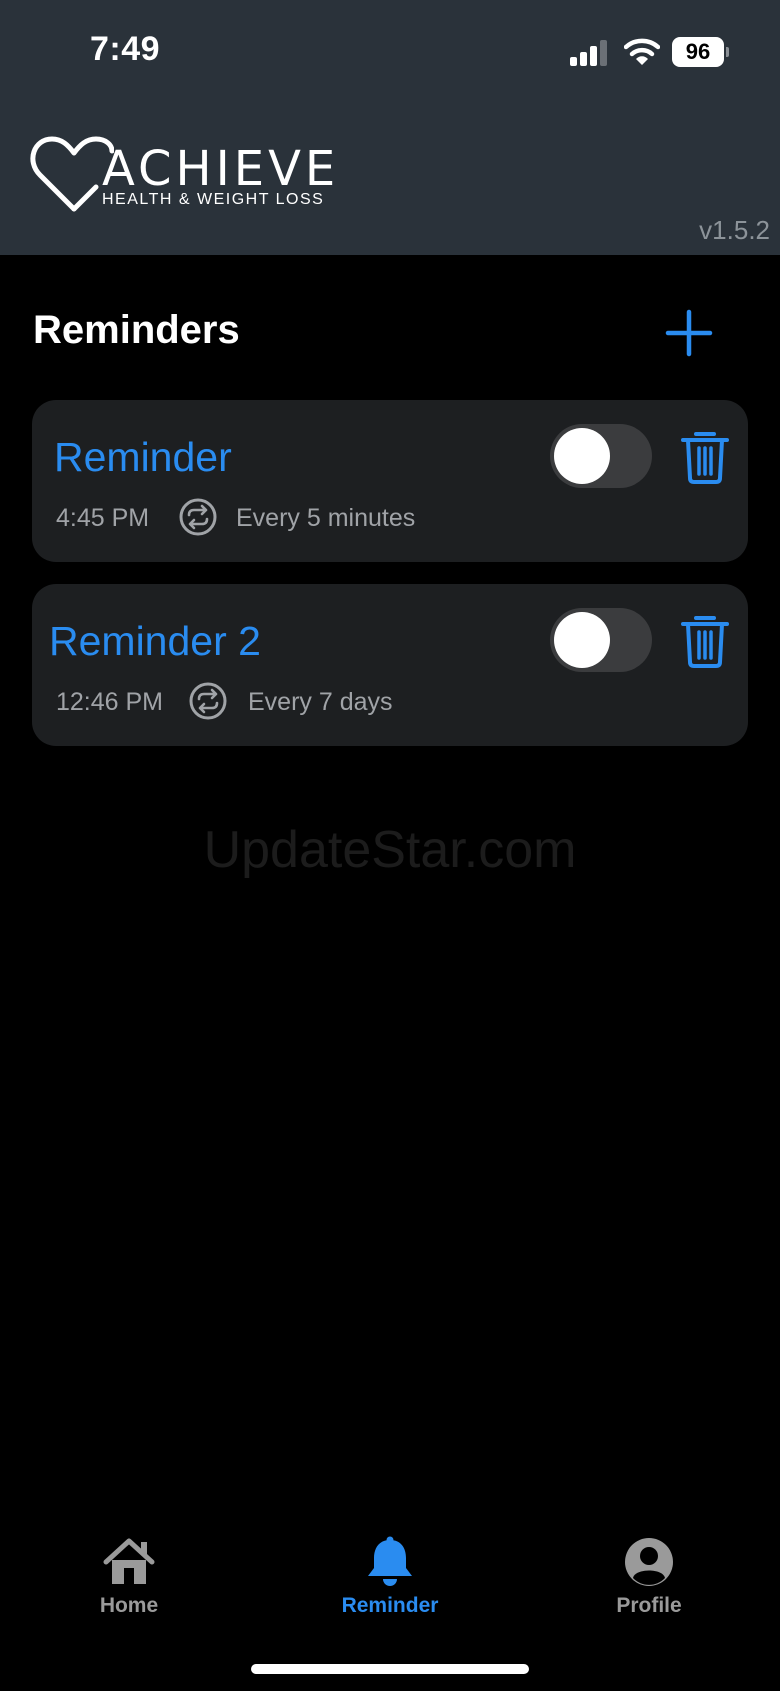 The width and height of the screenshot is (780, 1691). Describe the element at coordinates (103, 518) in the screenshot. I see `reminder-time: 4:45 PM` at that location.